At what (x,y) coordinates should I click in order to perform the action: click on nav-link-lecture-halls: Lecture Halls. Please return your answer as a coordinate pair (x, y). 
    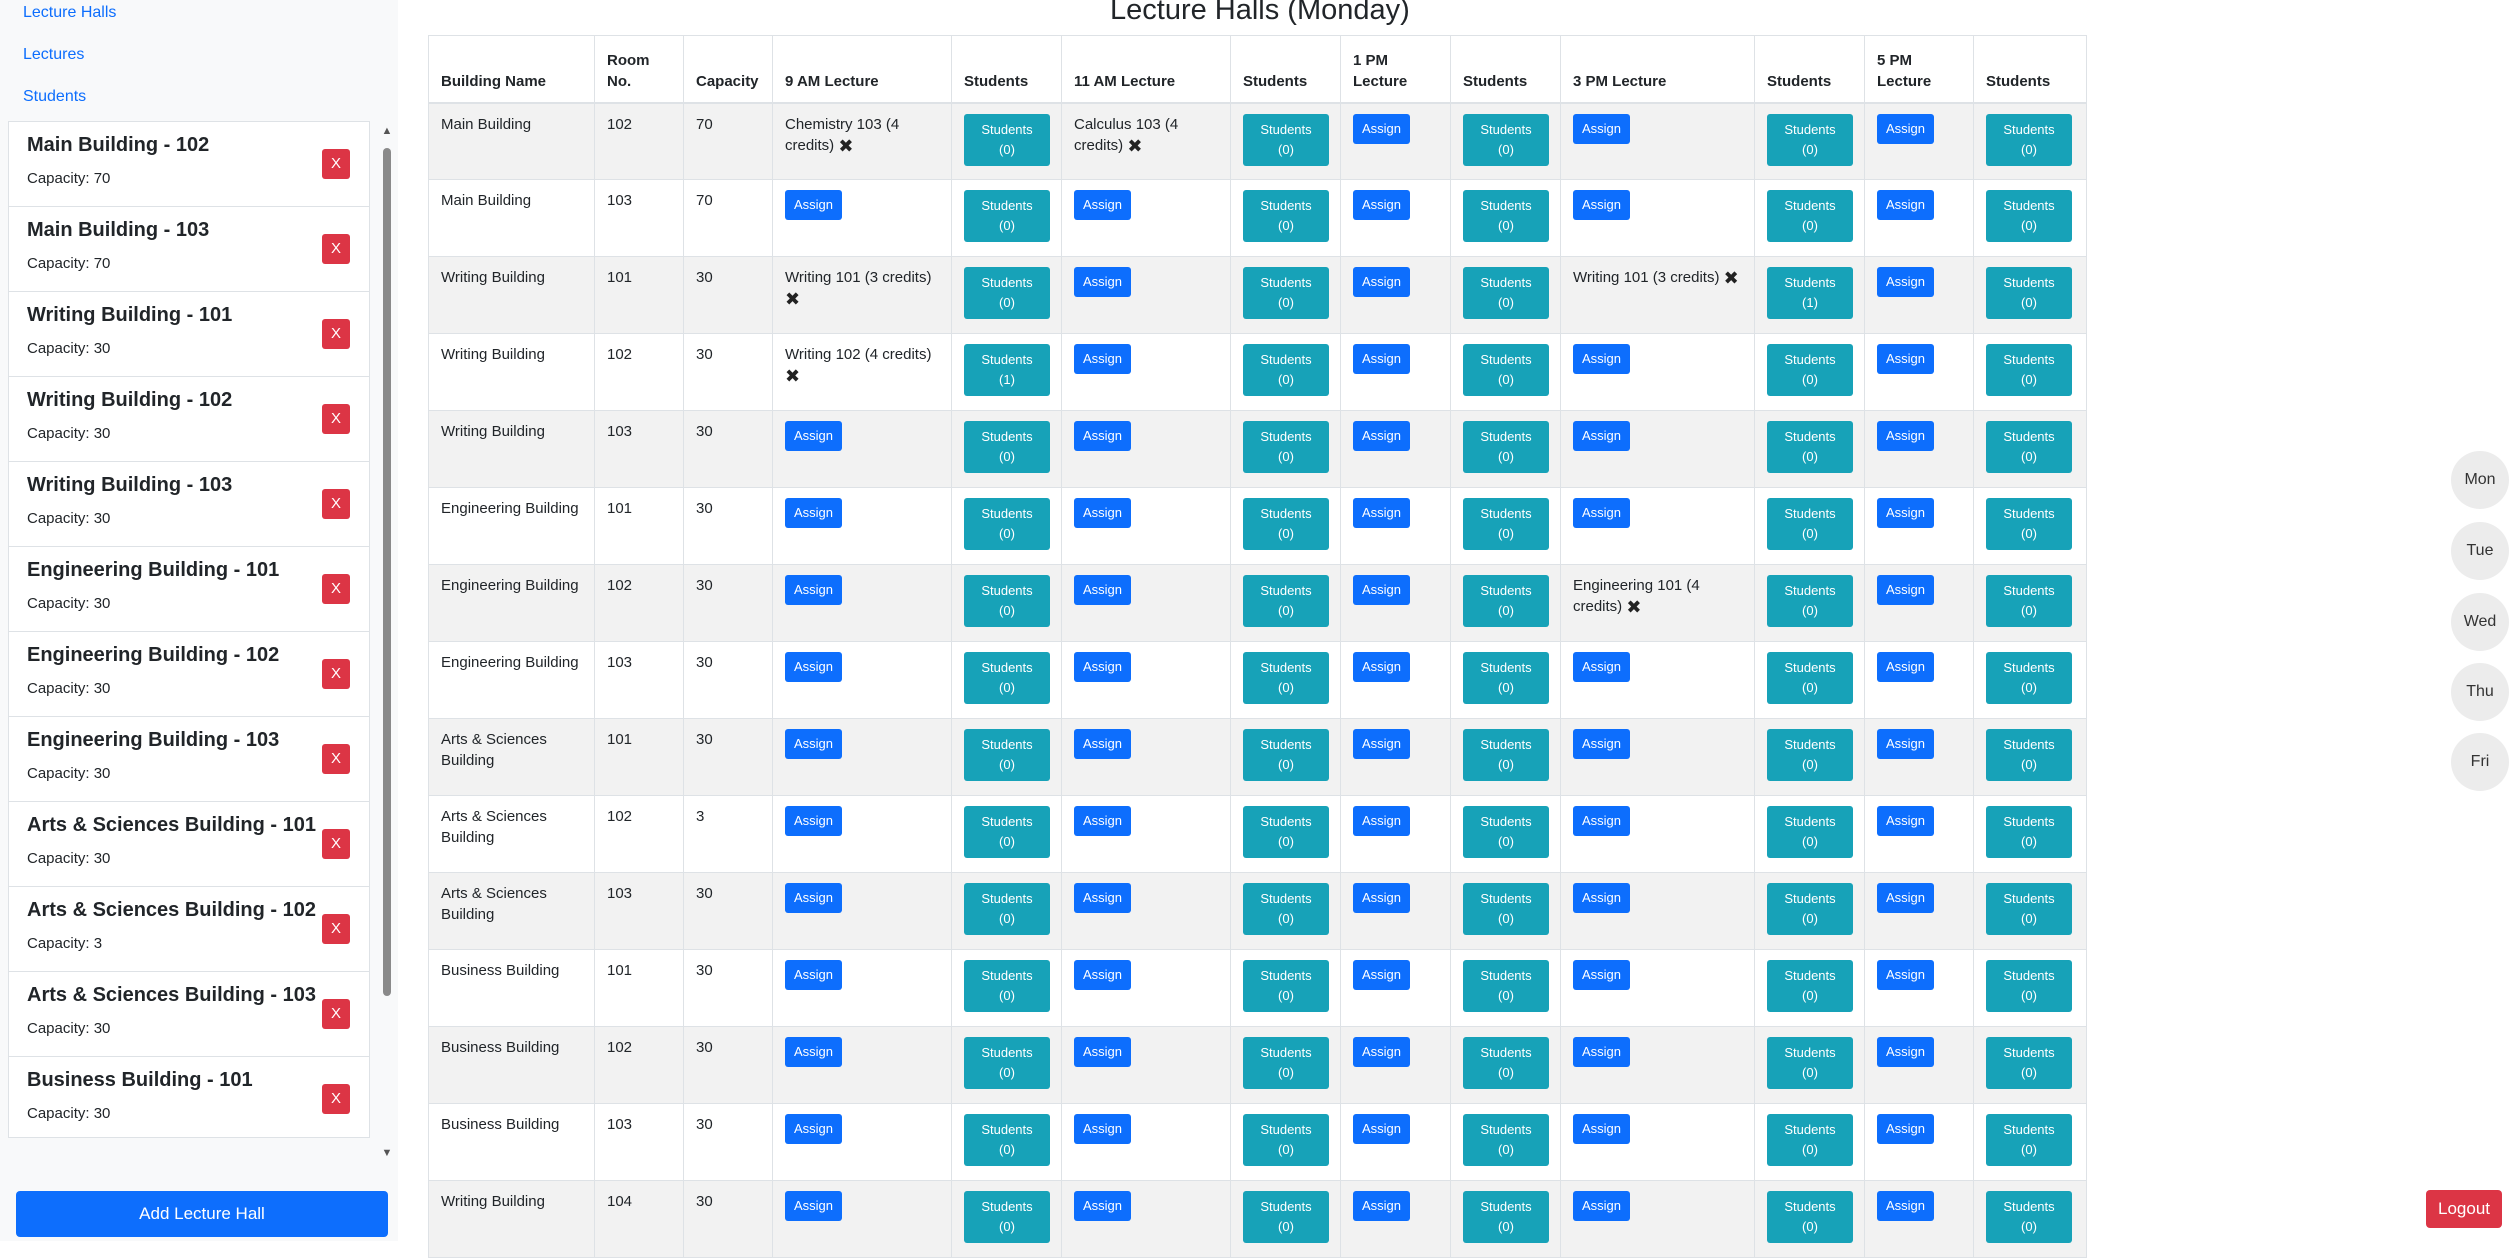
    Looking at the image, I should click on (69, 13).